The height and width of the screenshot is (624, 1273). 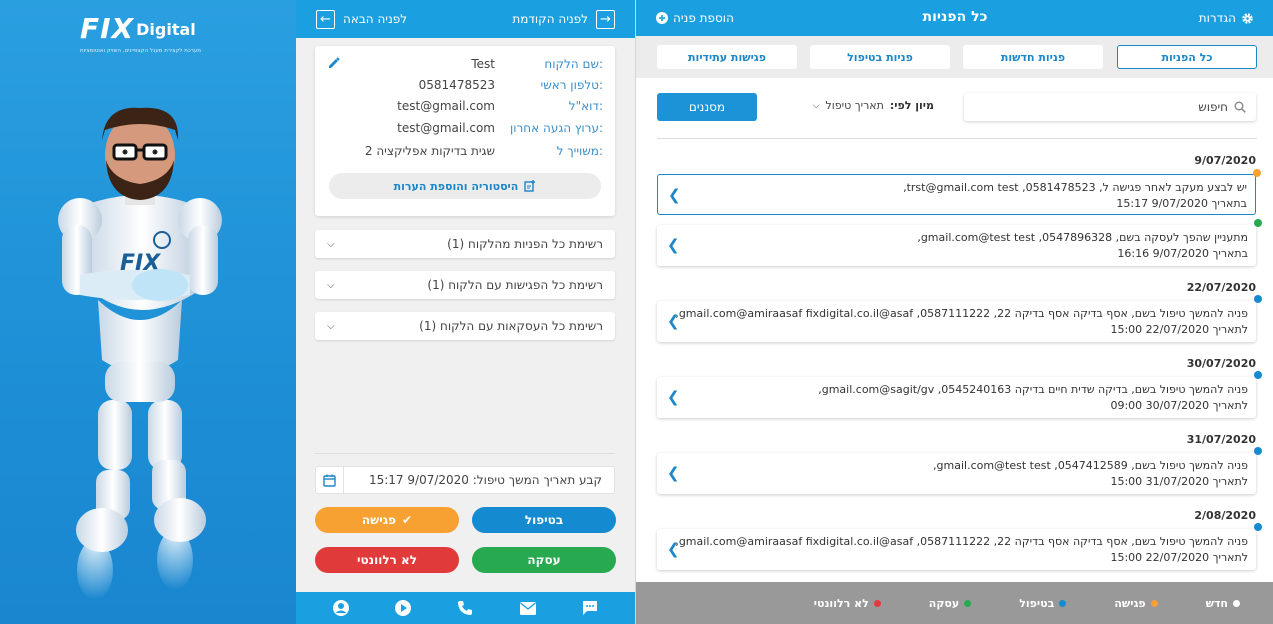 I want to click on legend-meeting: פגישה, so click(x=1136, y=603).